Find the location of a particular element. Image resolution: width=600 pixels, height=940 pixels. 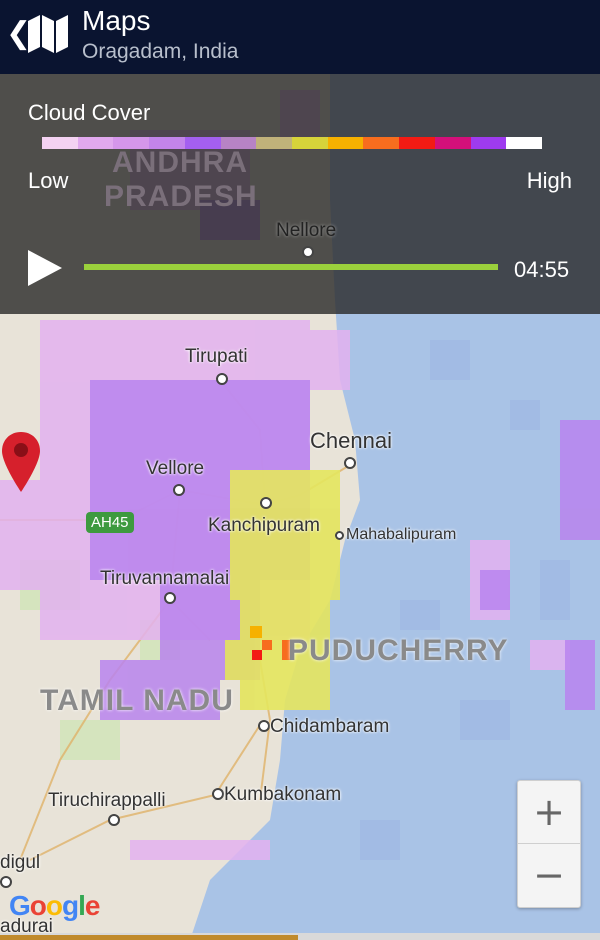

highway-shield: AH45 is located at coordinates (110, 522).